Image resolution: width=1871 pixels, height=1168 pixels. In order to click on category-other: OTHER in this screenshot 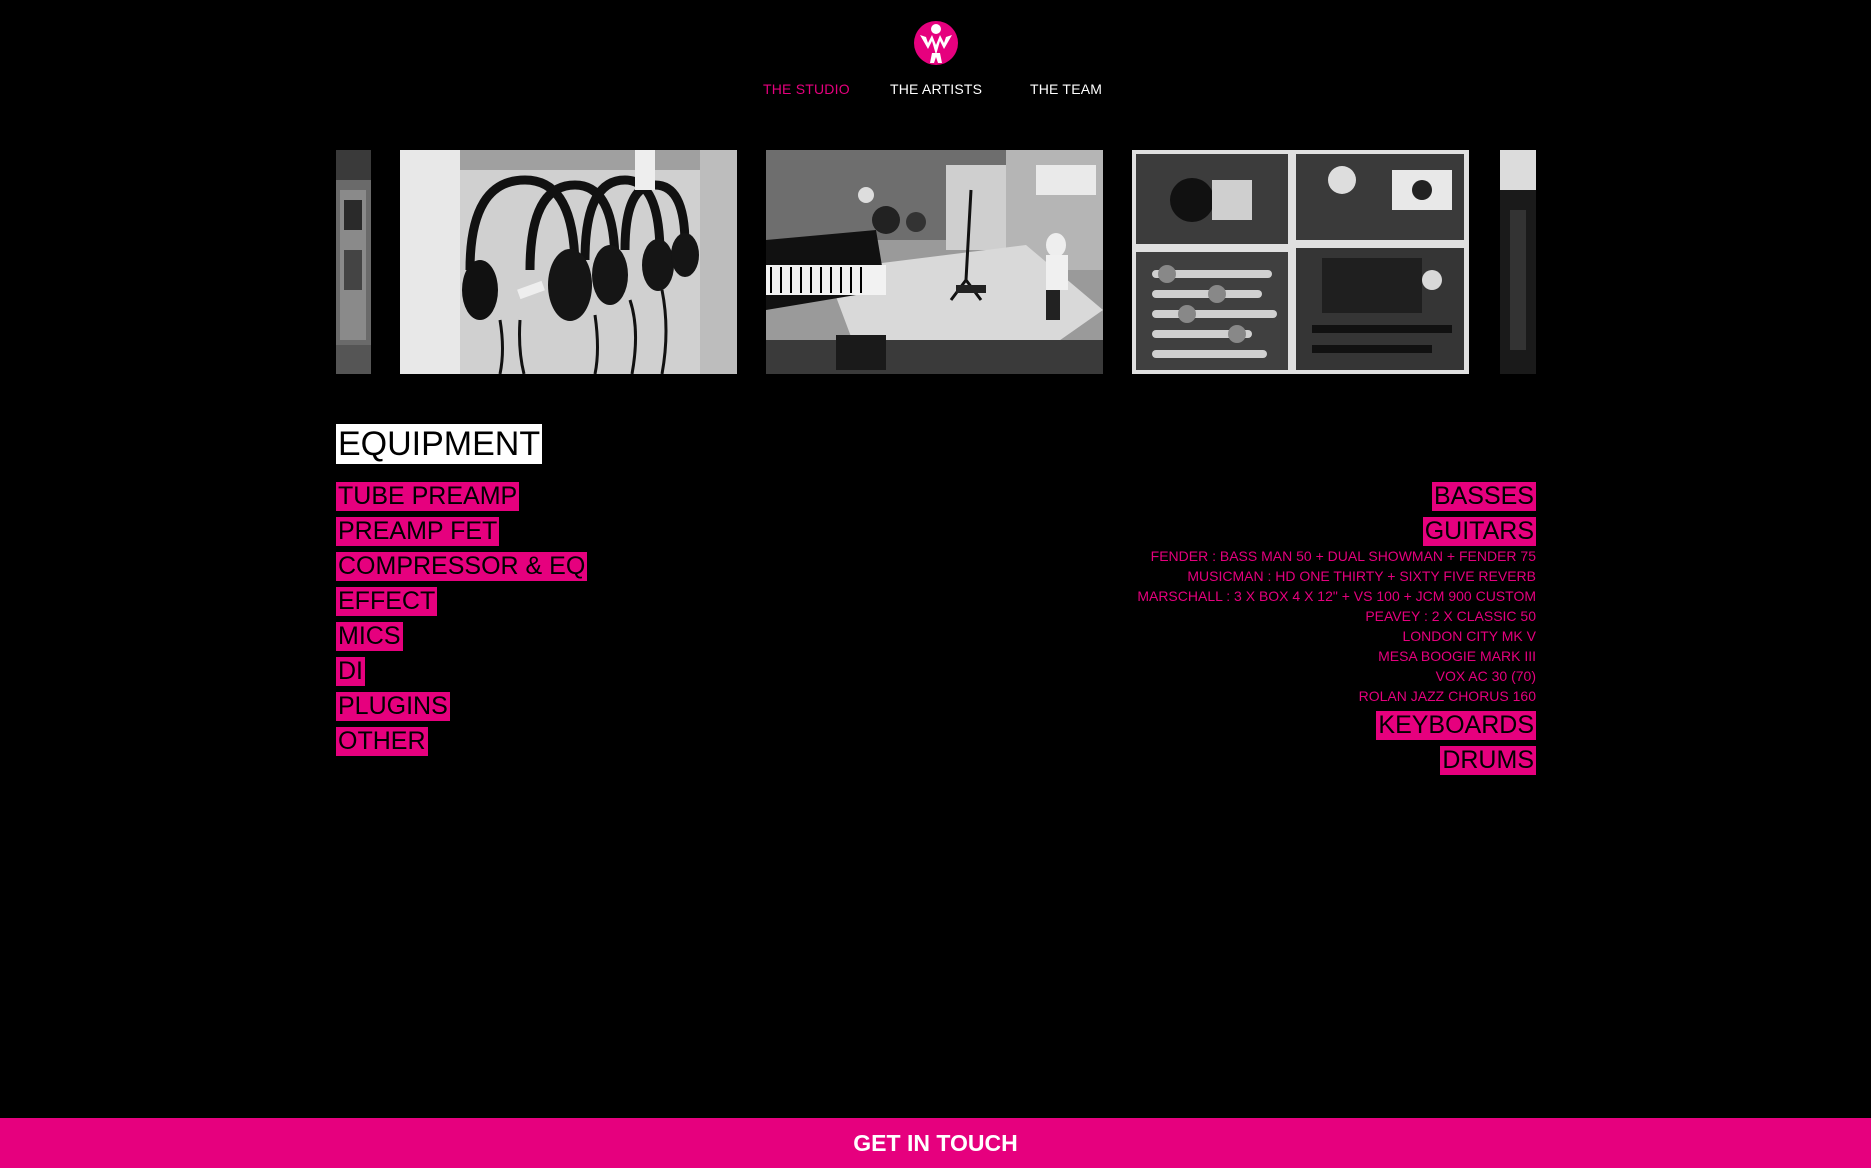, I will do `click(382, 741)`.